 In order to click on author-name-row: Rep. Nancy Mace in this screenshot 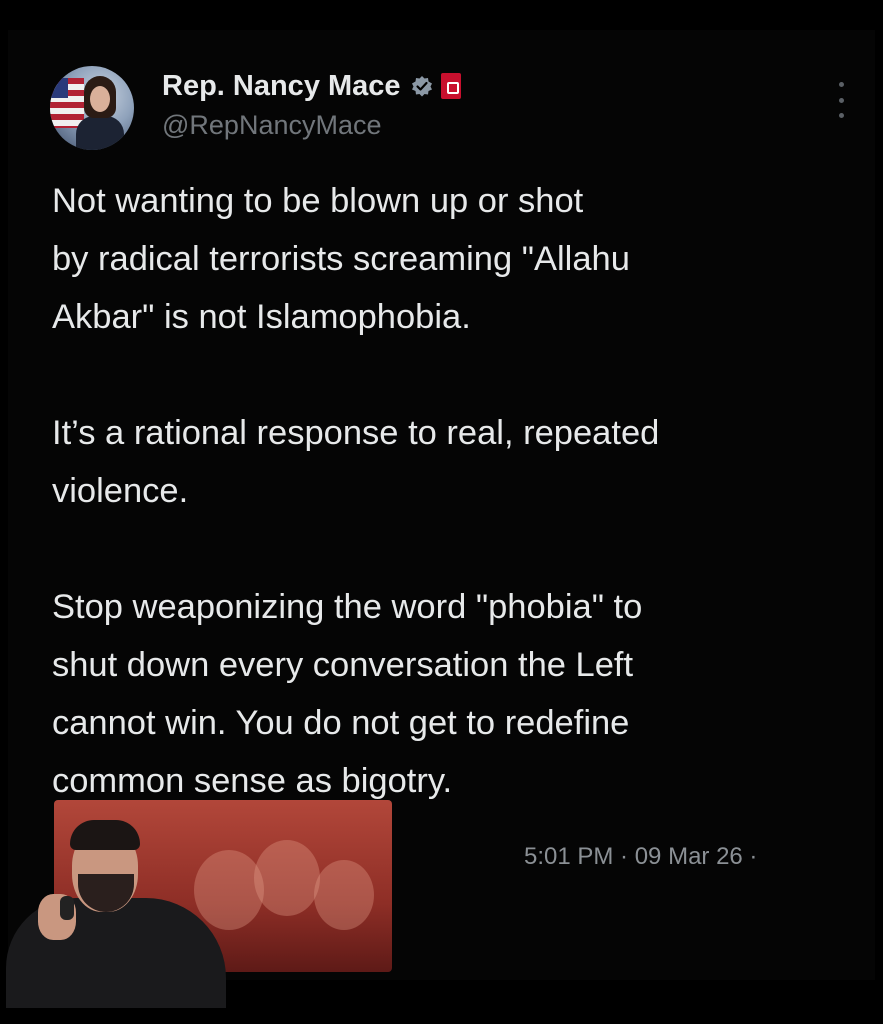, I will do `click(311, 86)`.